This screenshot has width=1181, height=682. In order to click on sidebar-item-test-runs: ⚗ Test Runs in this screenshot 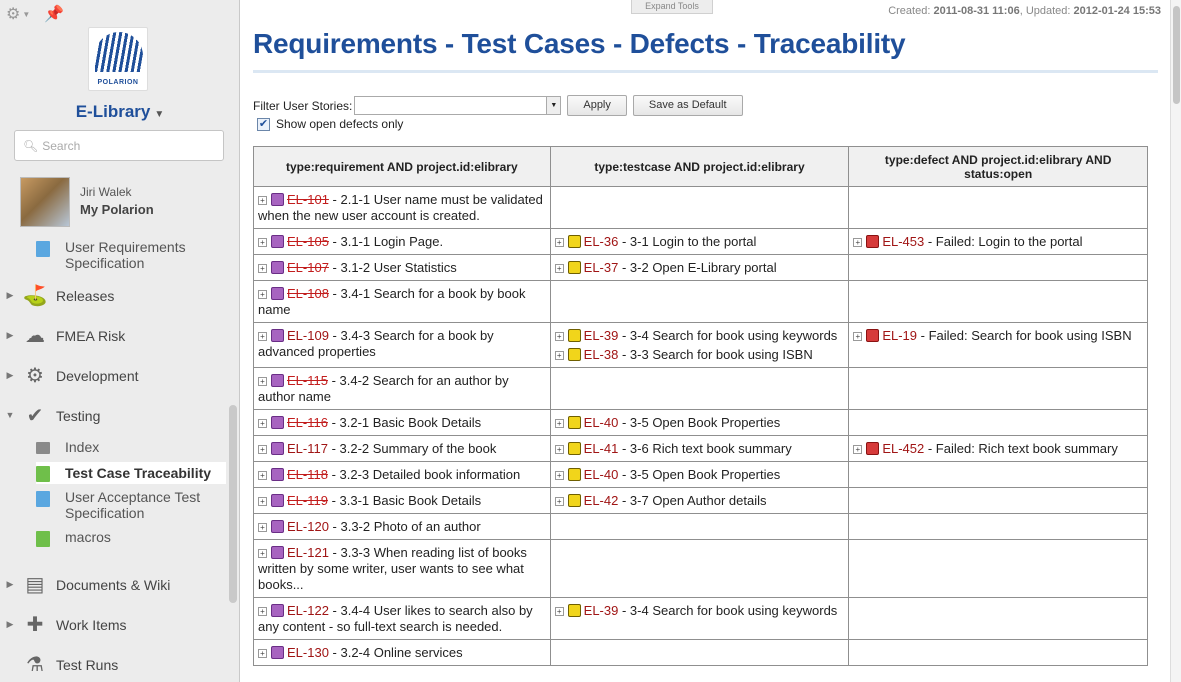, I will do `click(114, 665)`.